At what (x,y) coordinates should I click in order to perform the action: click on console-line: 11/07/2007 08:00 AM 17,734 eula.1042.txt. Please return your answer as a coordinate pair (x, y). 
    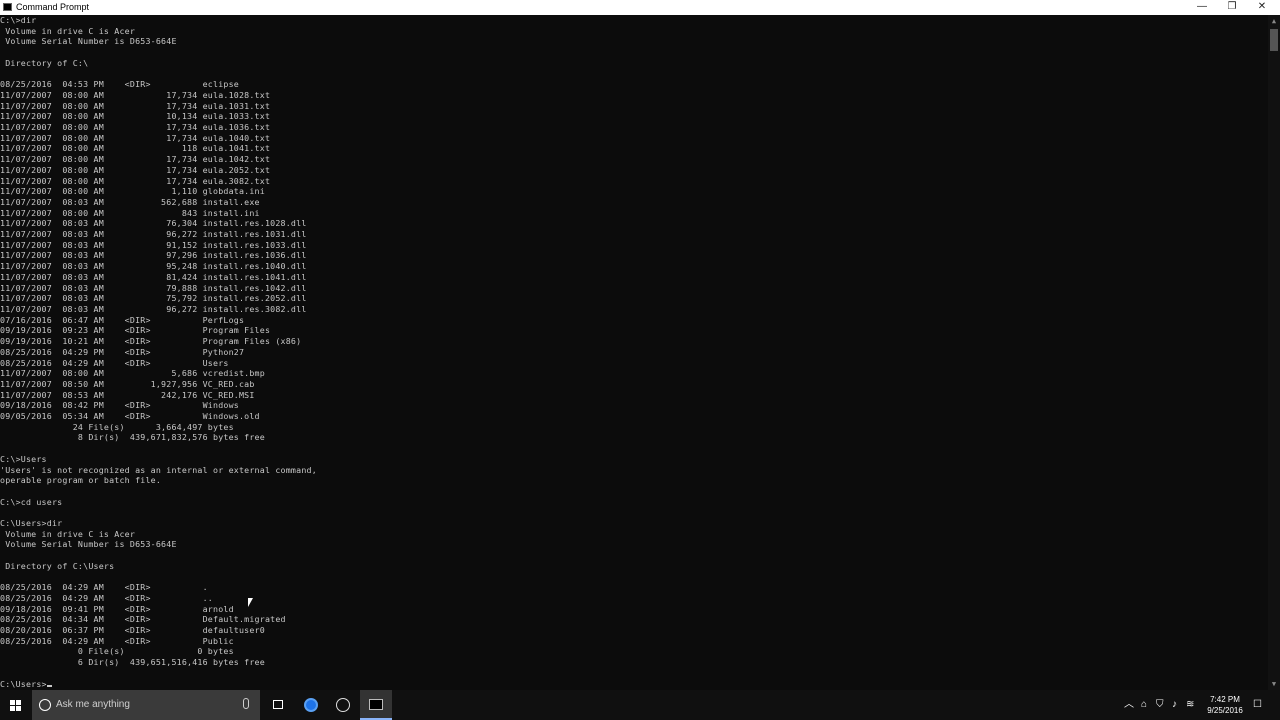
    Looking at the image, I should click on (135, 159).